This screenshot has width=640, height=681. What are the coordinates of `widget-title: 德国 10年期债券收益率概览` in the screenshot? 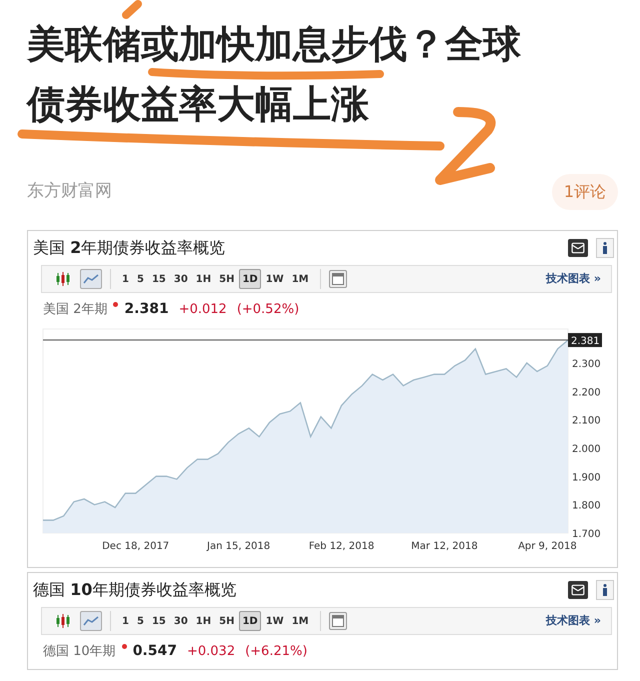 It's located at (134, 590).